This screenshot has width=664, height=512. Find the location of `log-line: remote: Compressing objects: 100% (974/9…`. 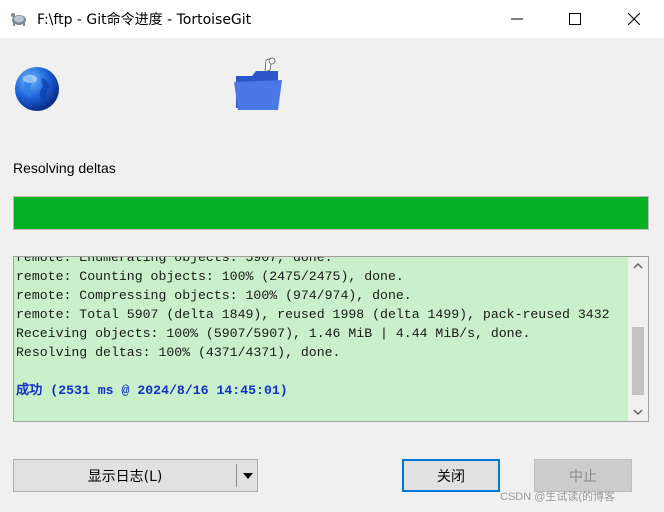

log-line: remote: Compressing objects: 100% (974/9… is located at coordinates (214, 295).